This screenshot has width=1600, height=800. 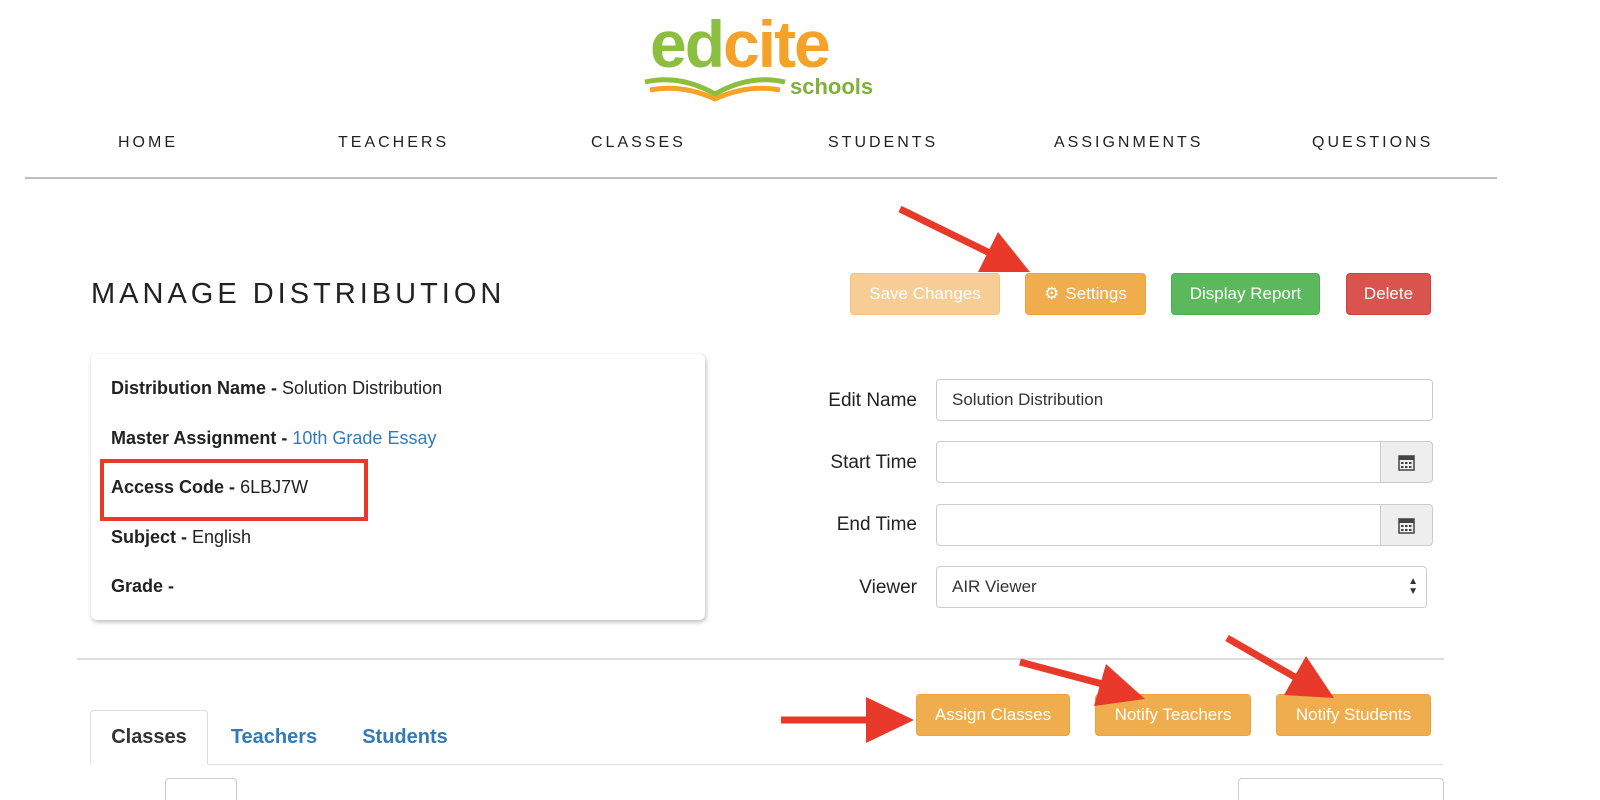 I want to click on grade-label: Grade -, so click(x=143, y=586).